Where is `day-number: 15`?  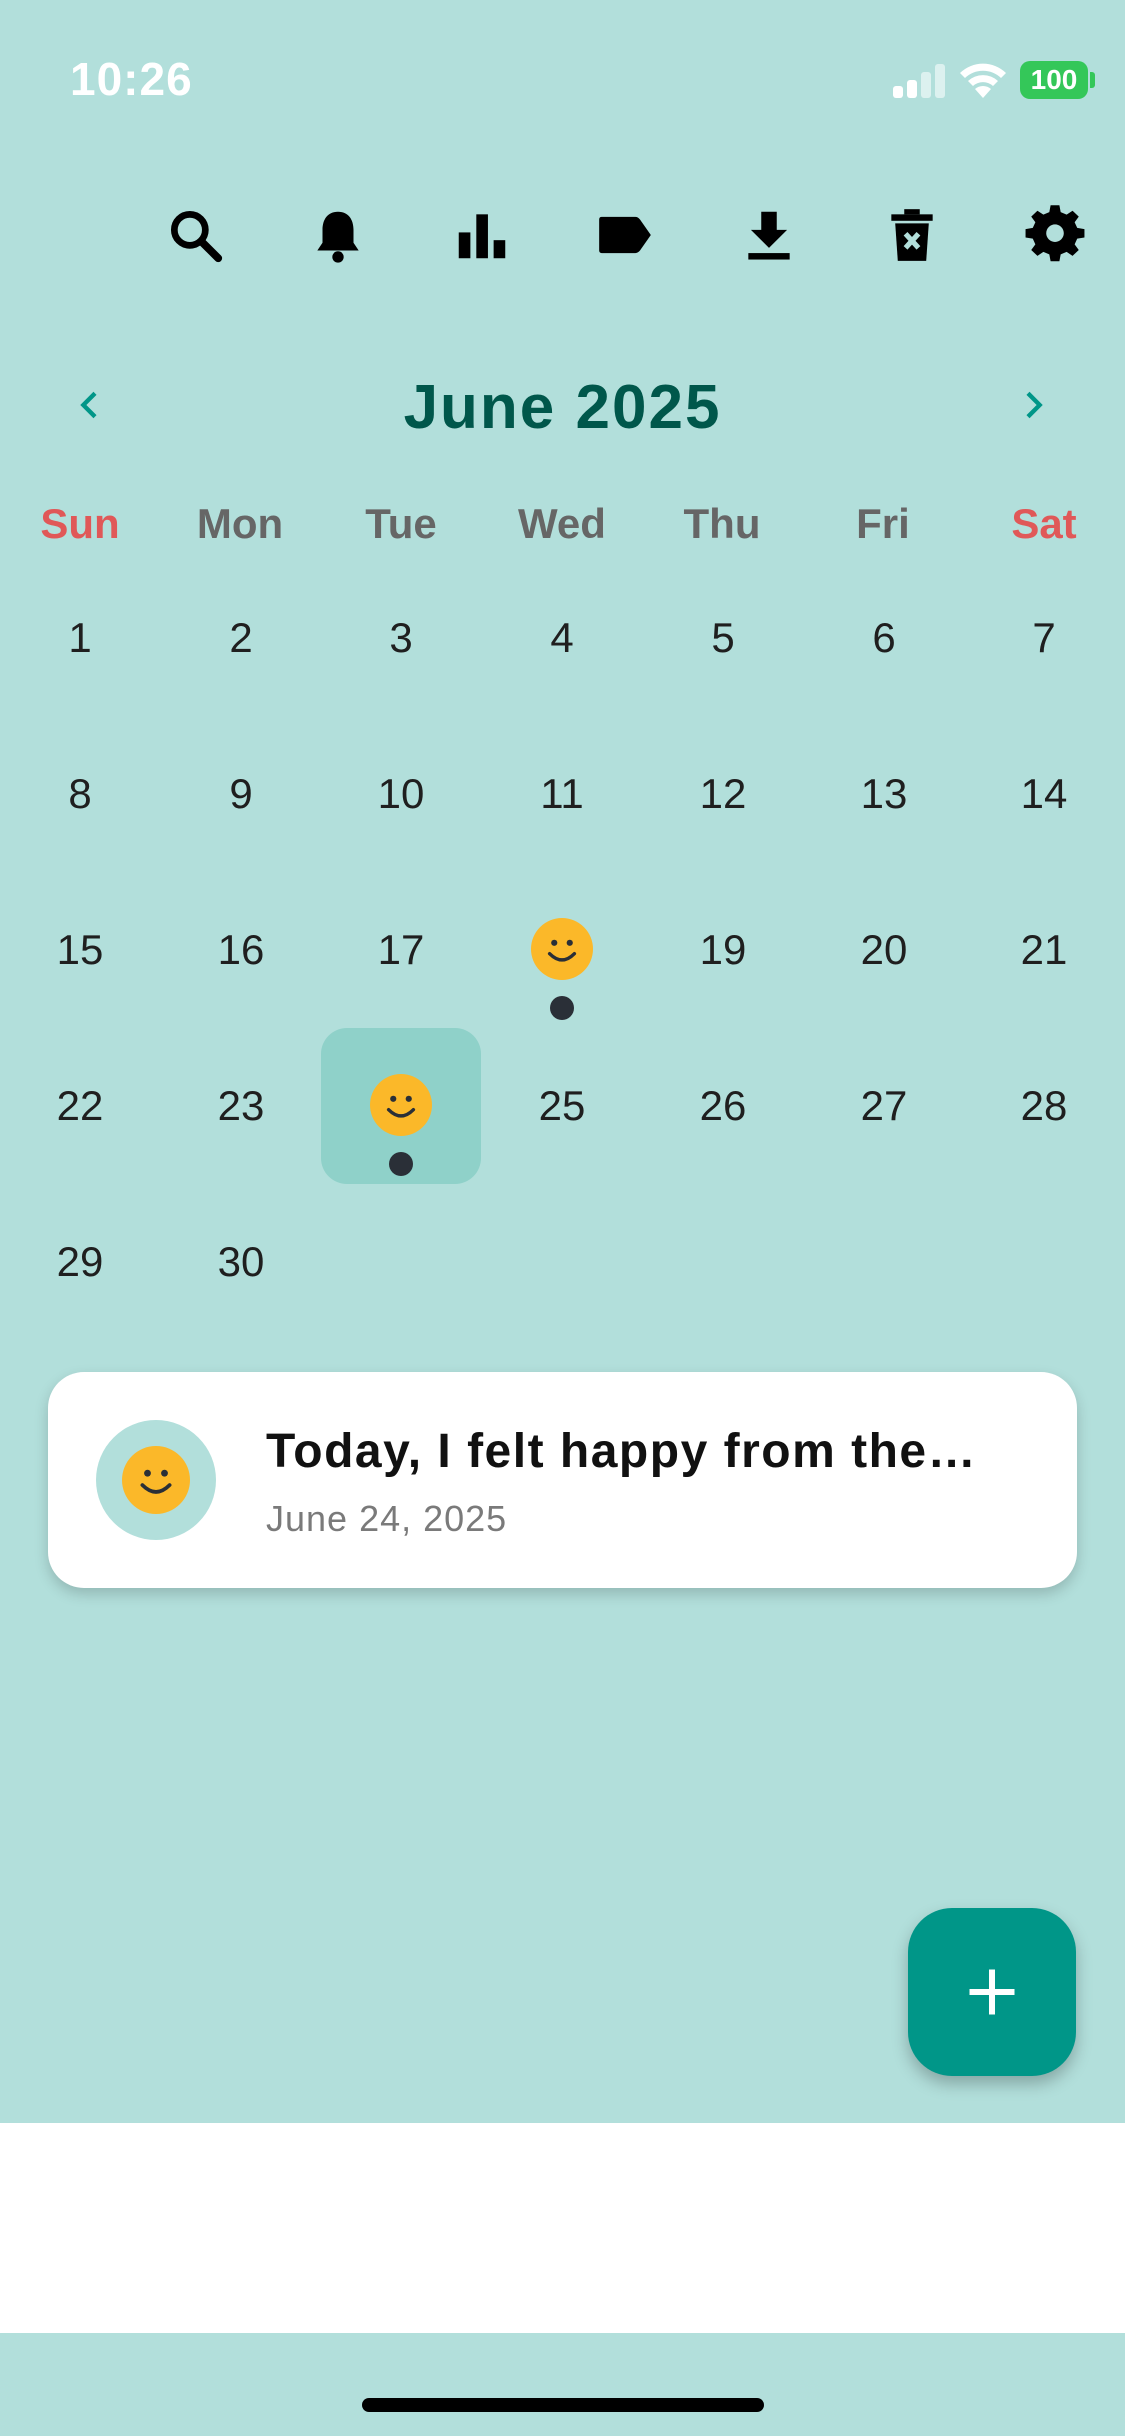
day-number: 15 is located at coordinates (80, 949).